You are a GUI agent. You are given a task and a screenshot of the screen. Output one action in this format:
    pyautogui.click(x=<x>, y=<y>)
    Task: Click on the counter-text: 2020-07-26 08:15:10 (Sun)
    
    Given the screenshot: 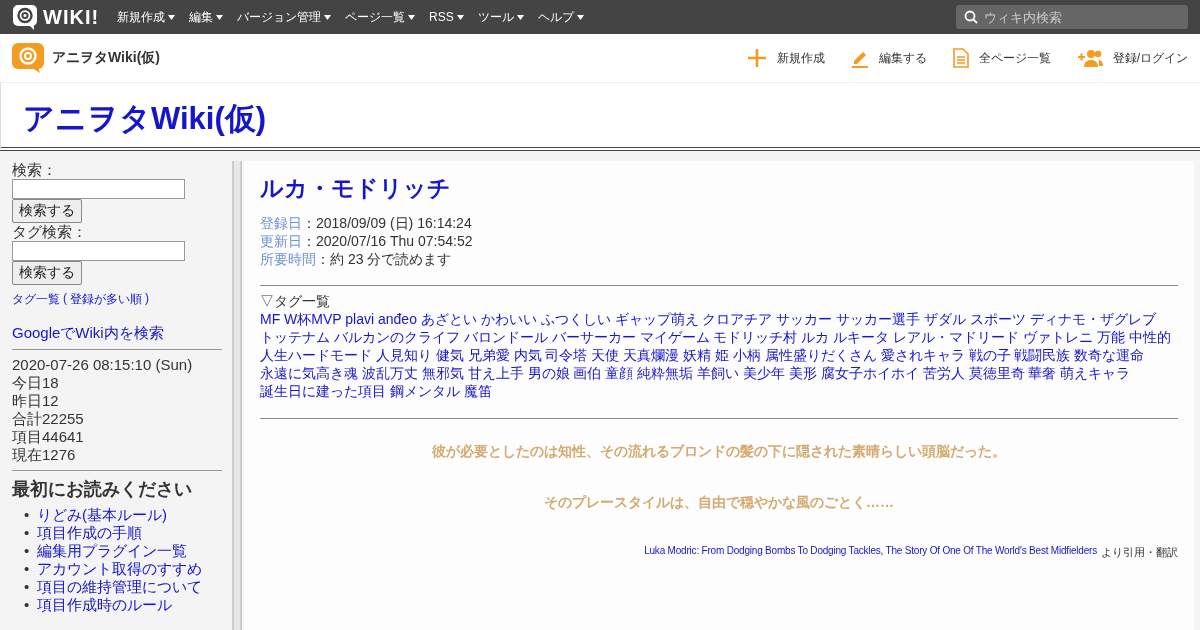 What is the action you would take?
    pyautogui.click(x=103, y=365)
    